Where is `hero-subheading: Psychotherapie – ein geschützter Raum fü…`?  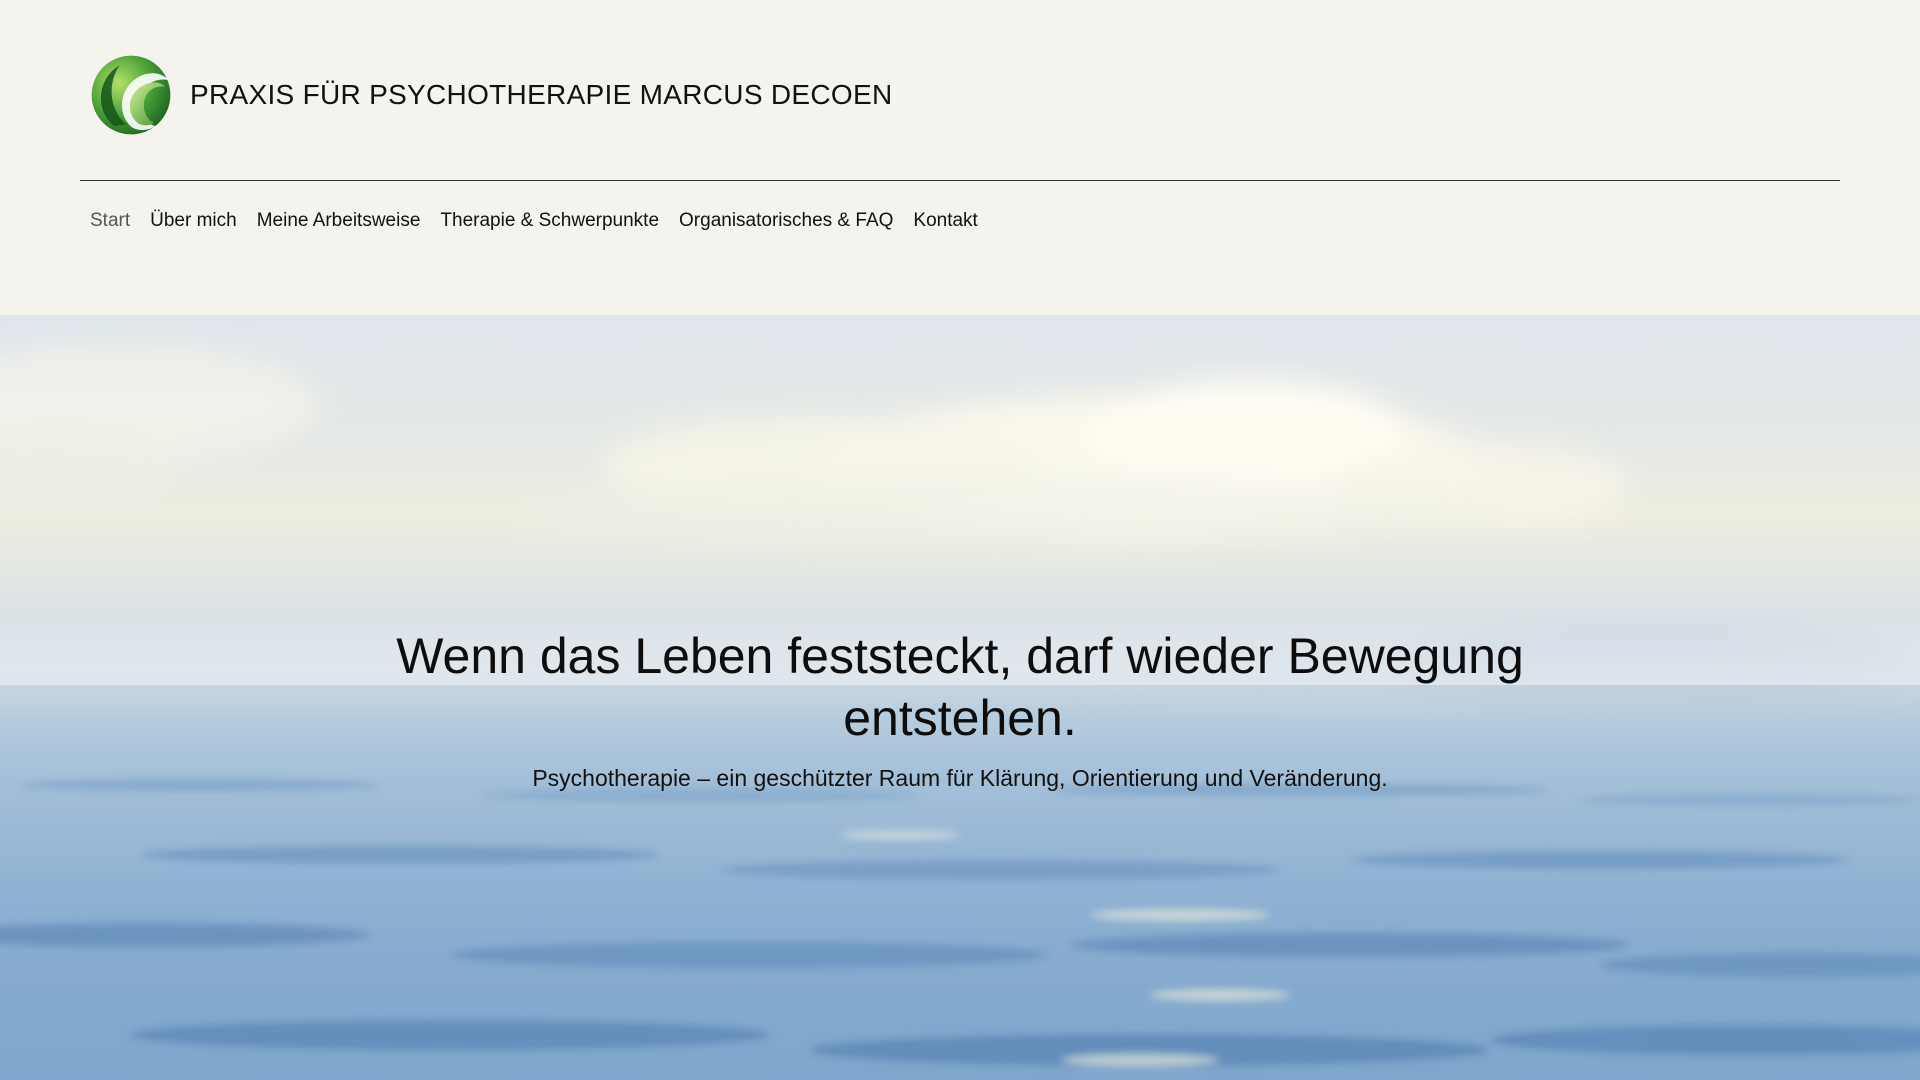 hero-subheading: Psychotherapie – ein geschützter Raum fü… is located at coordinates (960, 778).